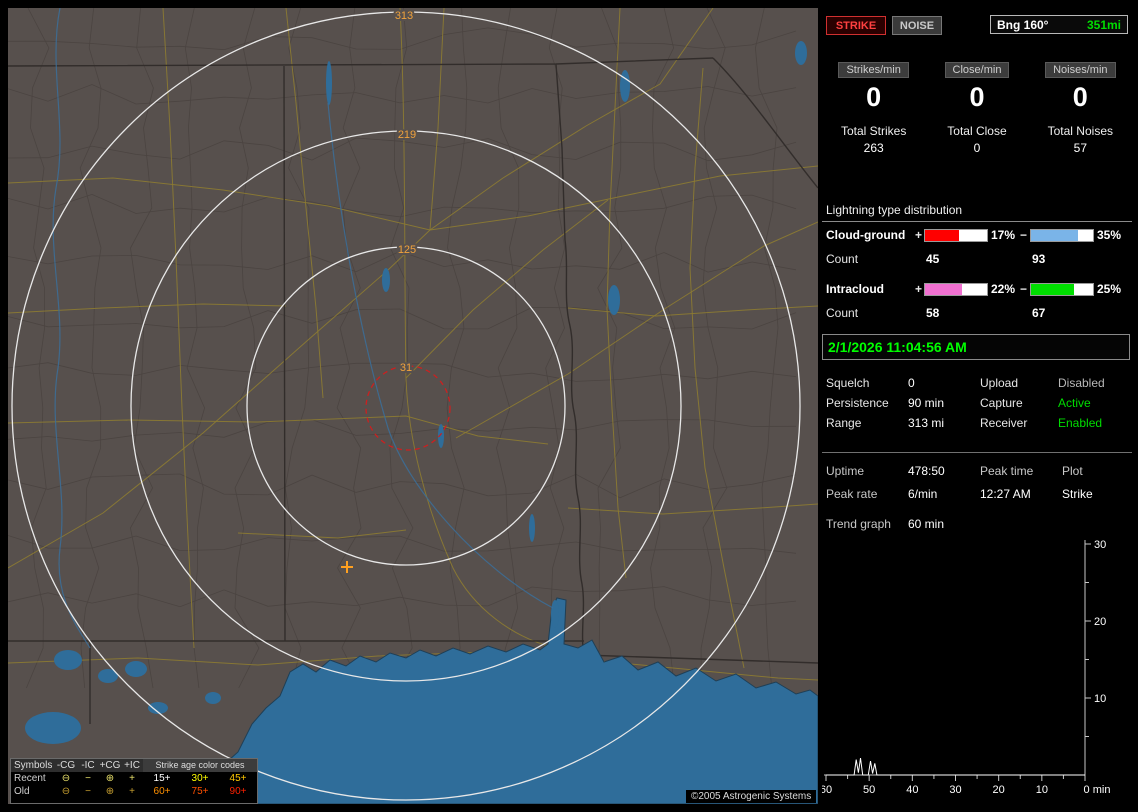 Image resolution: width=1138 pixels, height=812 pixels. What do you see at coordinates (110, 765) in the screenshot?
I see `legend-col-pos-cg: +CG` at bounding box center [110, 765].